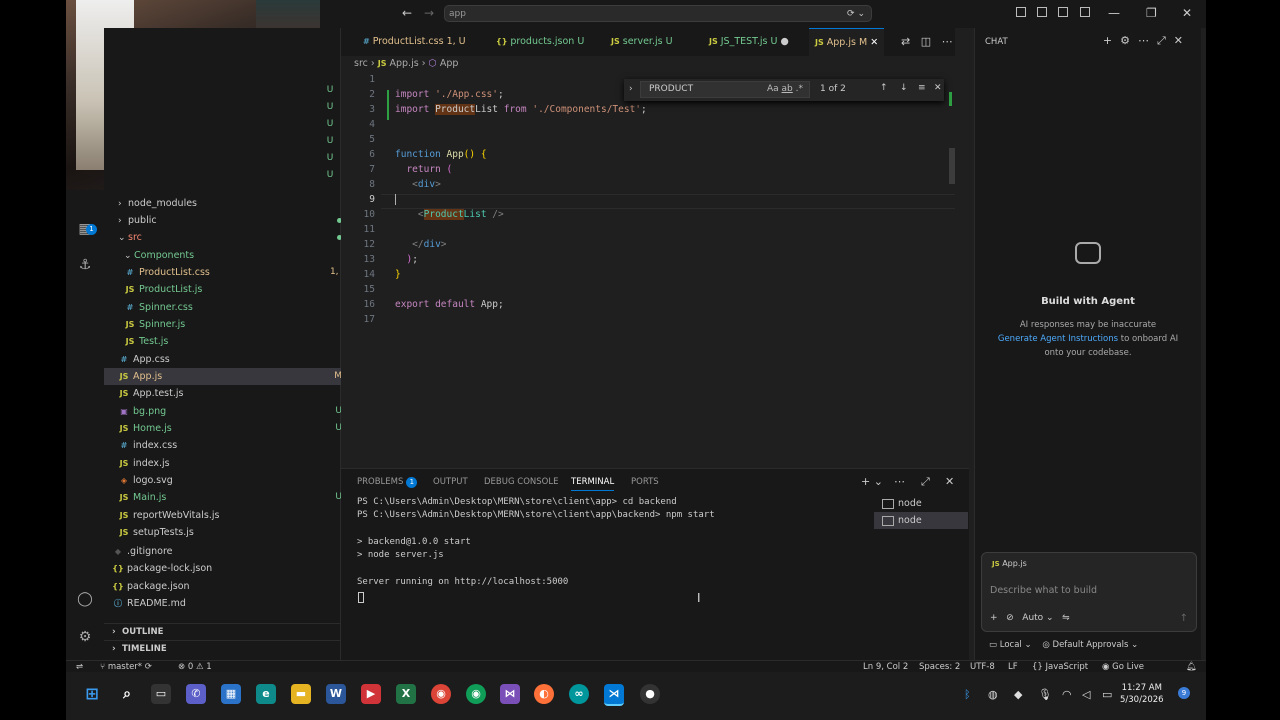 The height and width of the screenshot is (720, 1280). Describe the element at coordinates (1066, 618) in the screenshot. I see `configure-icon: ⇋` at that location.